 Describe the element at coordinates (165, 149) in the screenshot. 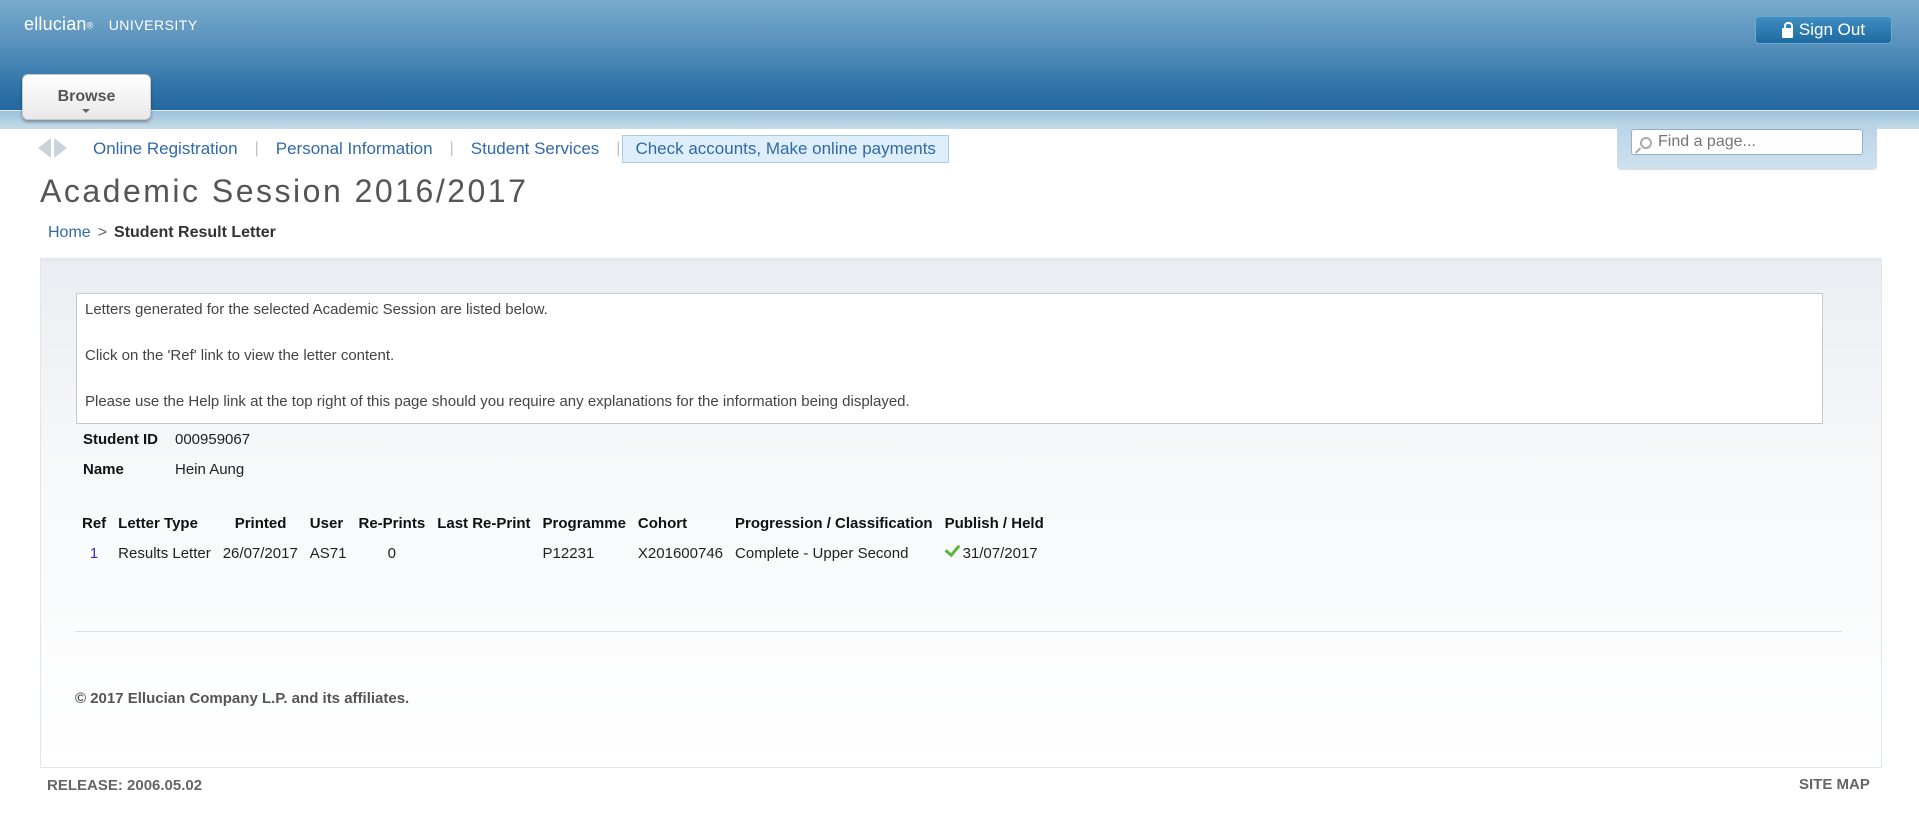

I see `nav-online-registration: Online Registration` at that location.